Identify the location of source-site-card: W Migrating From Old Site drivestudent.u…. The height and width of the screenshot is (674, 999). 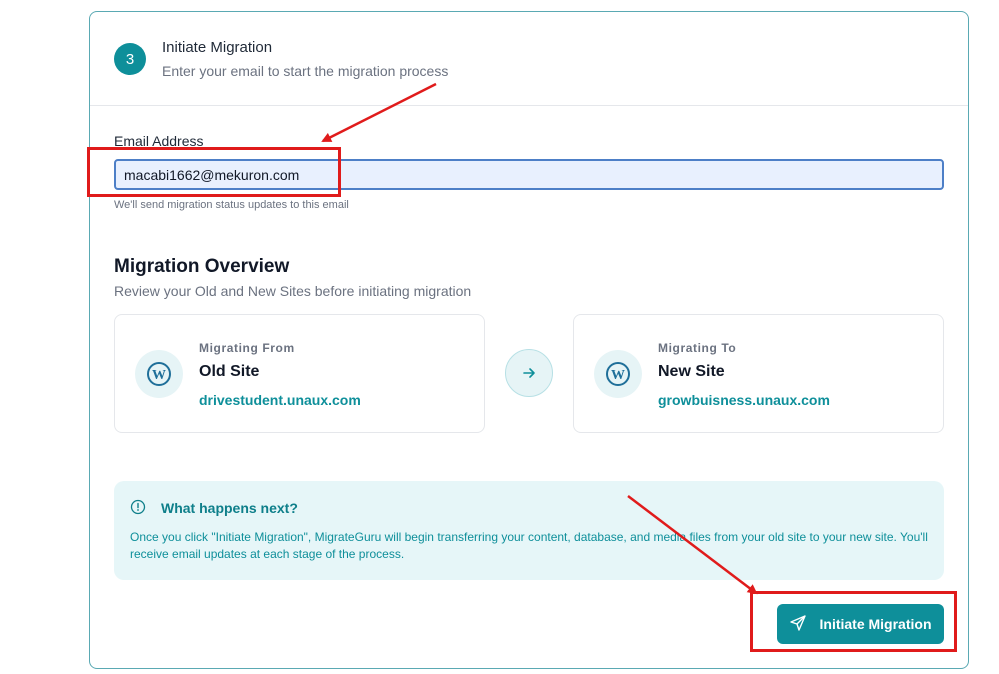
(299, 373).